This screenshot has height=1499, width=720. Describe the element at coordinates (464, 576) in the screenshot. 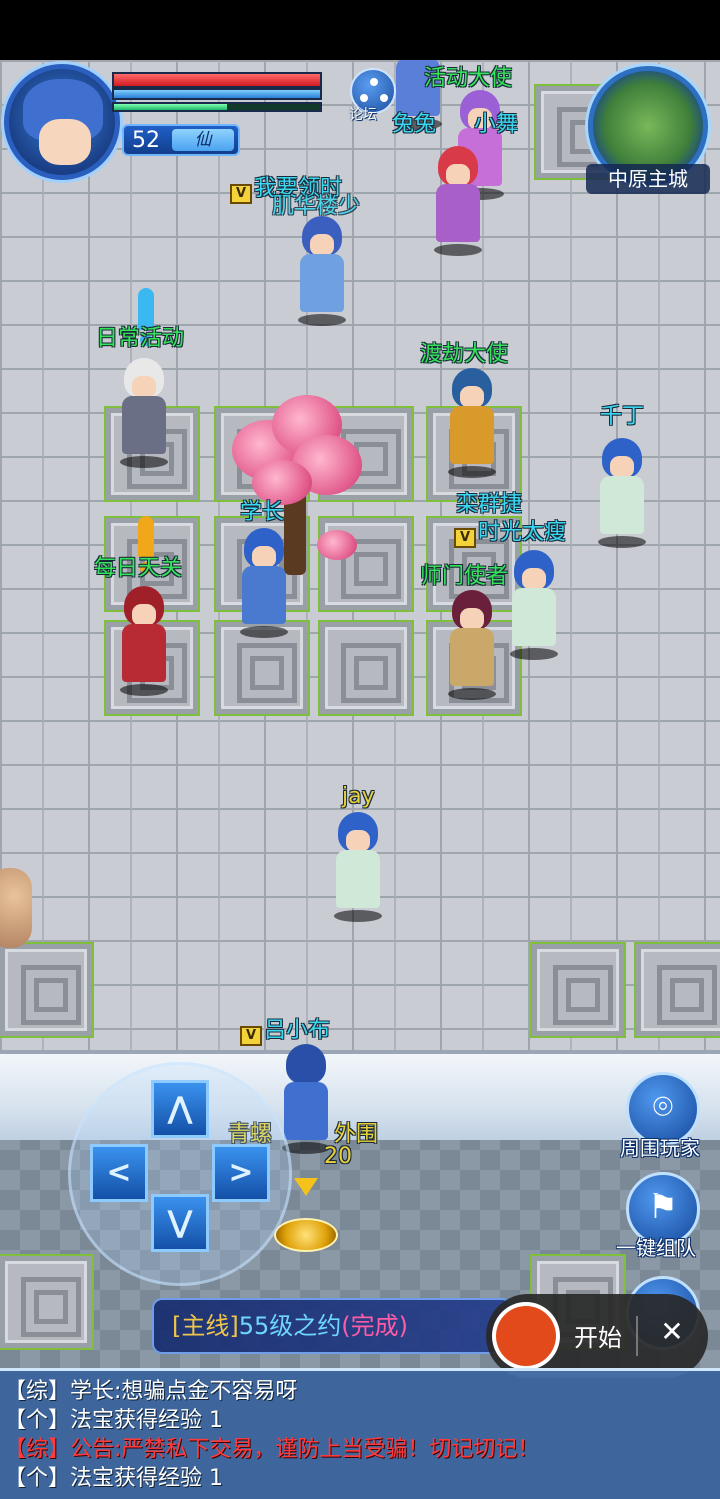

I see `npc-name-sect-envoy: 师门使者` at that location.